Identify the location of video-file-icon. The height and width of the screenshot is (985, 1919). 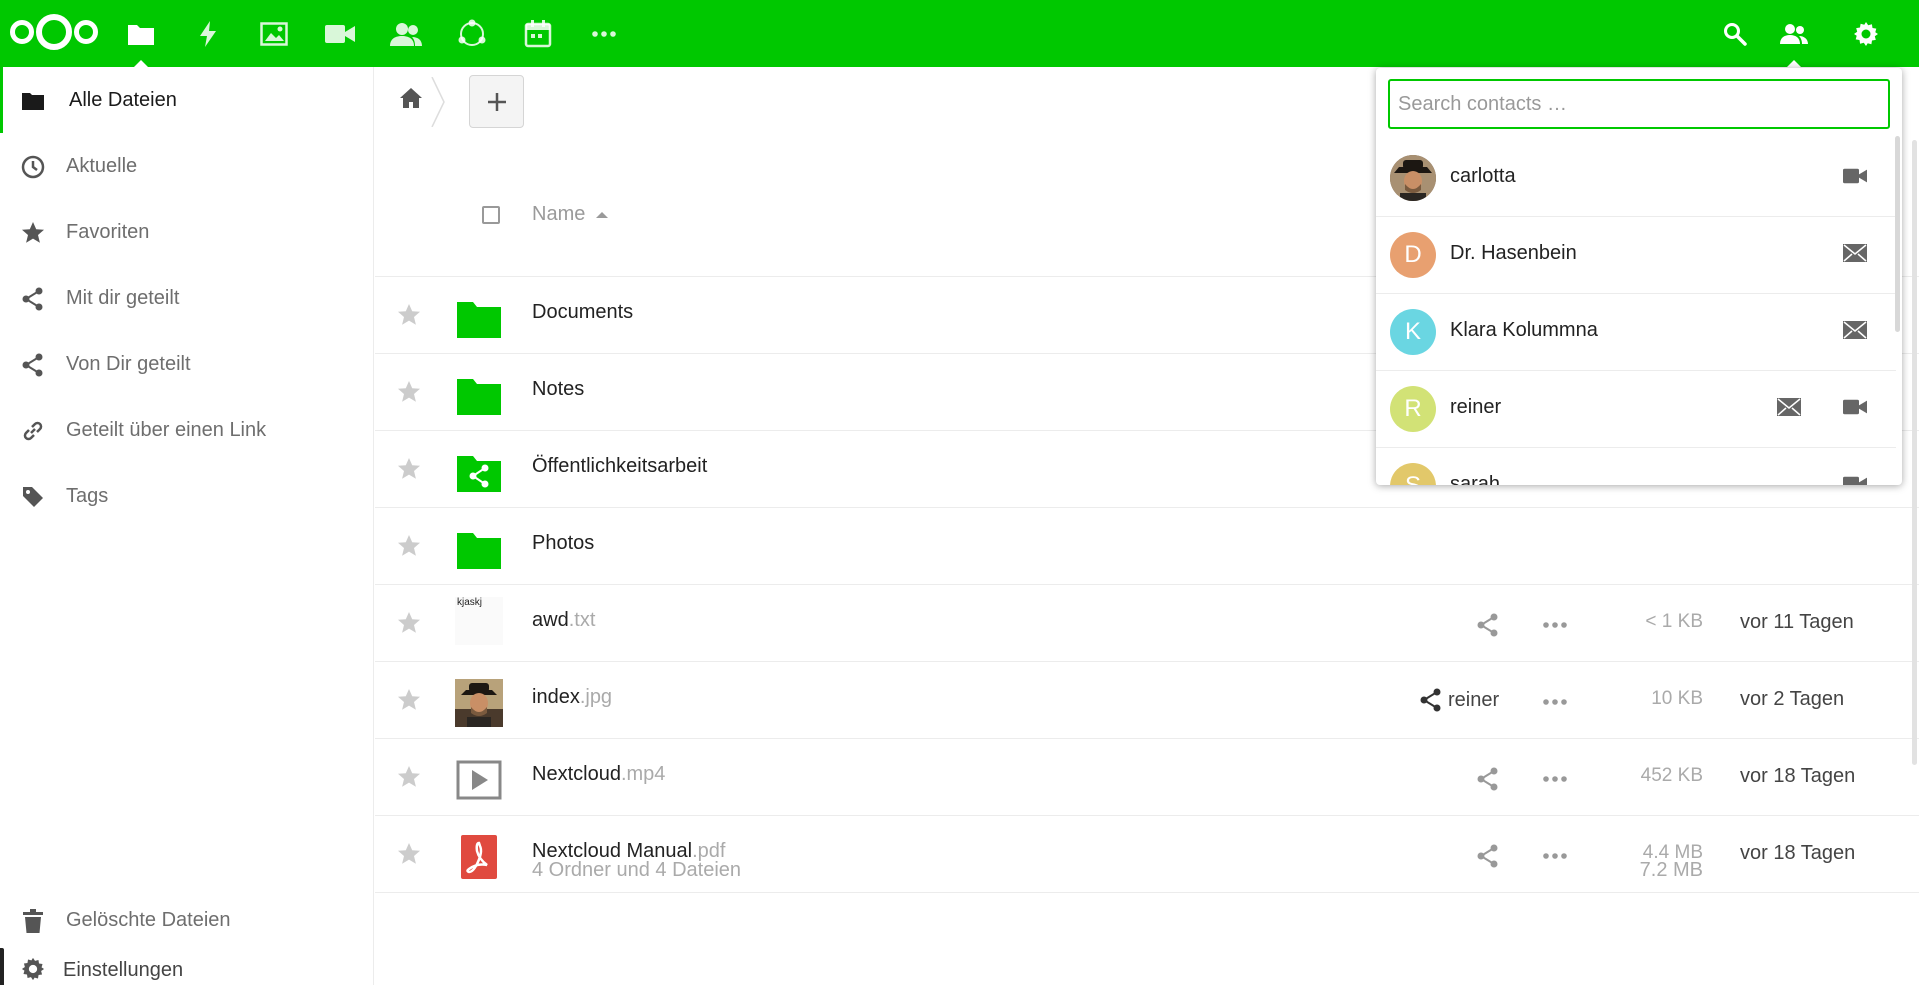
(479, 780).